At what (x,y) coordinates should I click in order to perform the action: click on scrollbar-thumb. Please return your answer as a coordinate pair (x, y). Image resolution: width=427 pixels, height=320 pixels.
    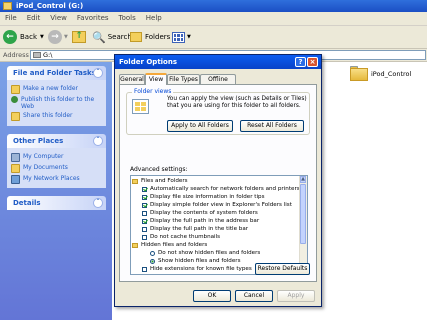
    Looking at the image, I should click on (303, 214).